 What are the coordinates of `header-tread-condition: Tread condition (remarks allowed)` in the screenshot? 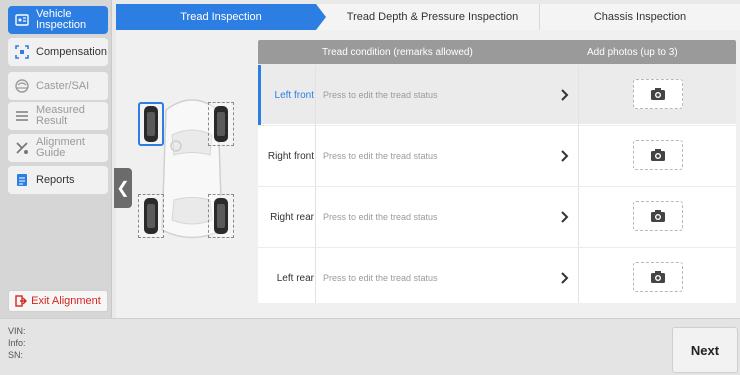 It's located at (397, 52).